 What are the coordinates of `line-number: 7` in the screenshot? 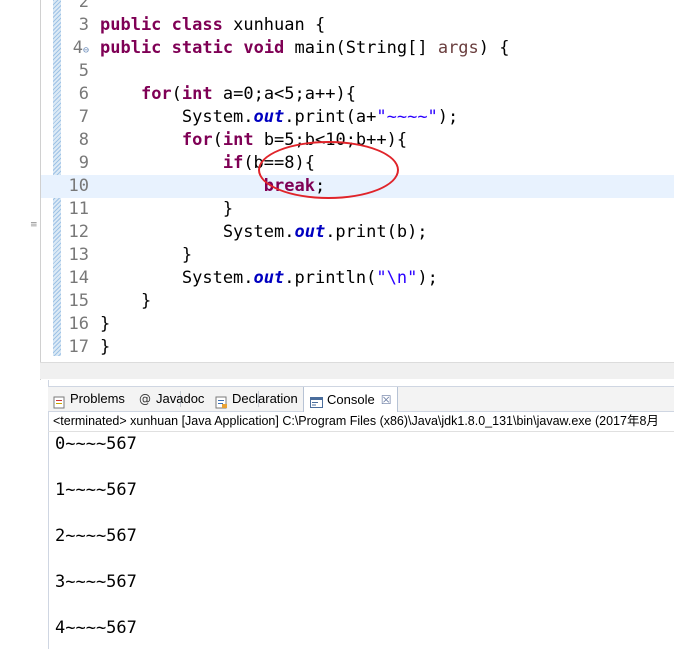 It's located at (83, 117).